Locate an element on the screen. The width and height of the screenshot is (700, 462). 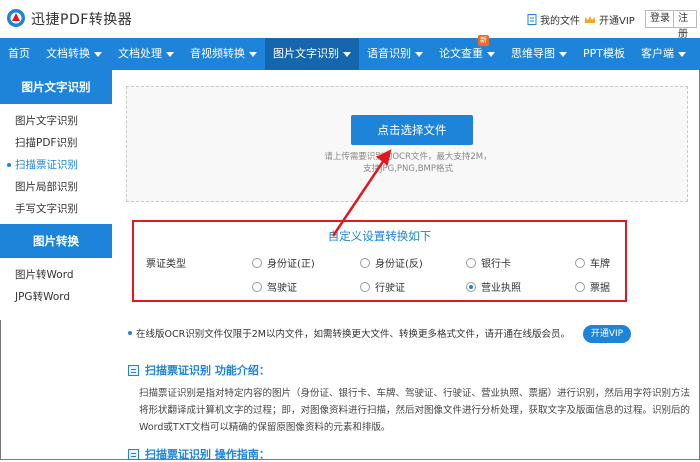
sidebar-item-ocr-0: 图片文字识别 is located at coordinates (56, 121).